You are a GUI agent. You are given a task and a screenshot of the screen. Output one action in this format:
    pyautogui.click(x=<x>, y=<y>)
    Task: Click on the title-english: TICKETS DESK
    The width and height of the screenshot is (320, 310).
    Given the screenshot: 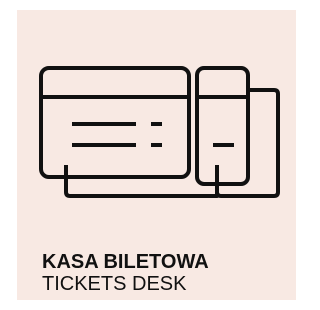 What is the action you would take?
    pyautogui.click(x=114, y=284)
    